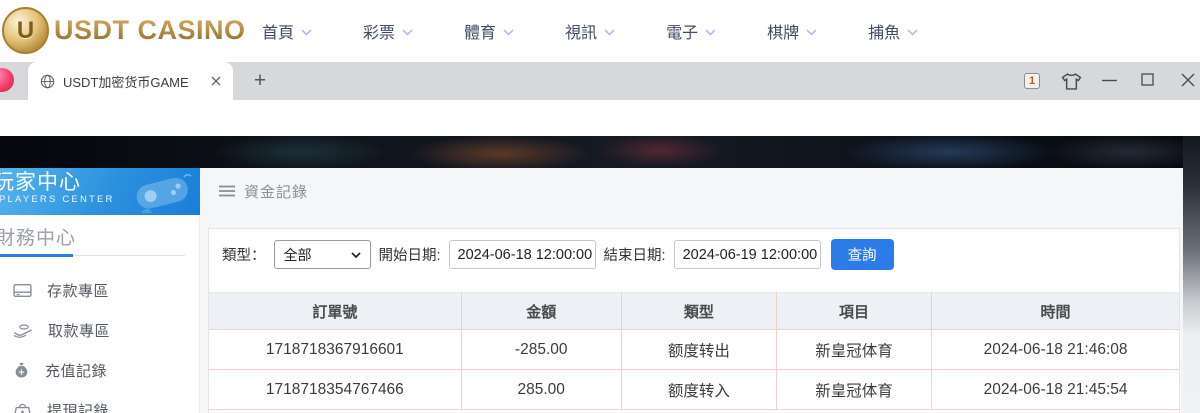 This screenshot has width=1200, height=413. I want to click on window-close-icon, so click(1188, 80).